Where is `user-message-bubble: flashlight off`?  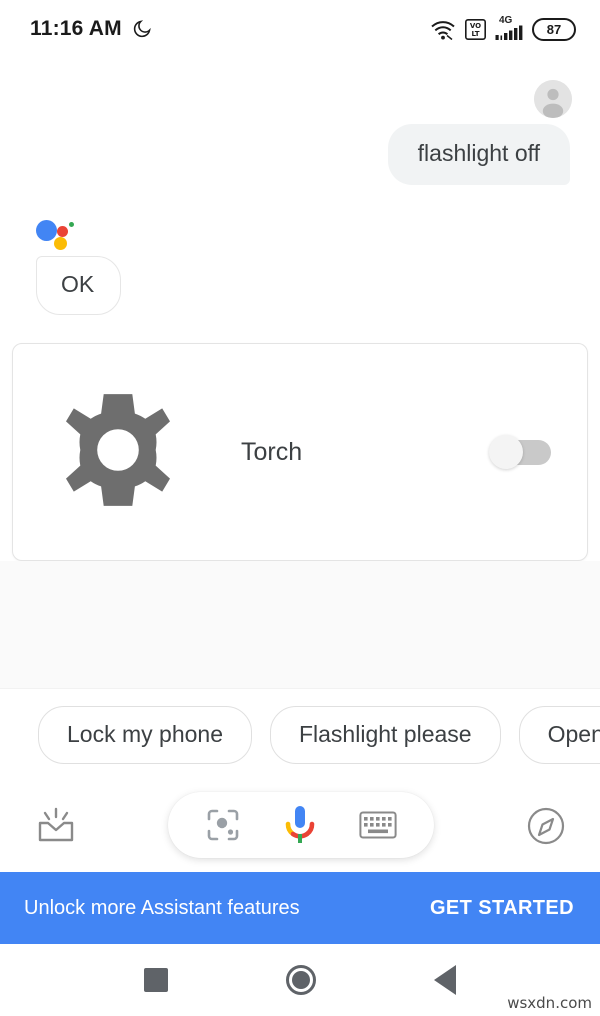
user-message-bubble: flashlight off is located at coordinates (478, 154).